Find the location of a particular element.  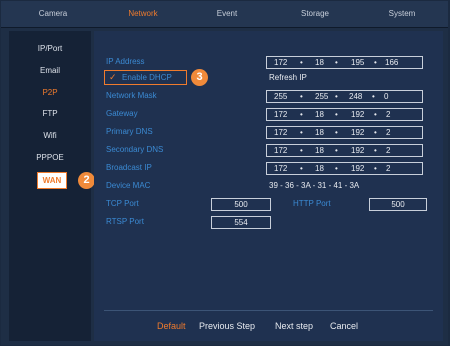

gateway-field: 172 • 18 • 192 • 2 is located at coordinates (344, 114).